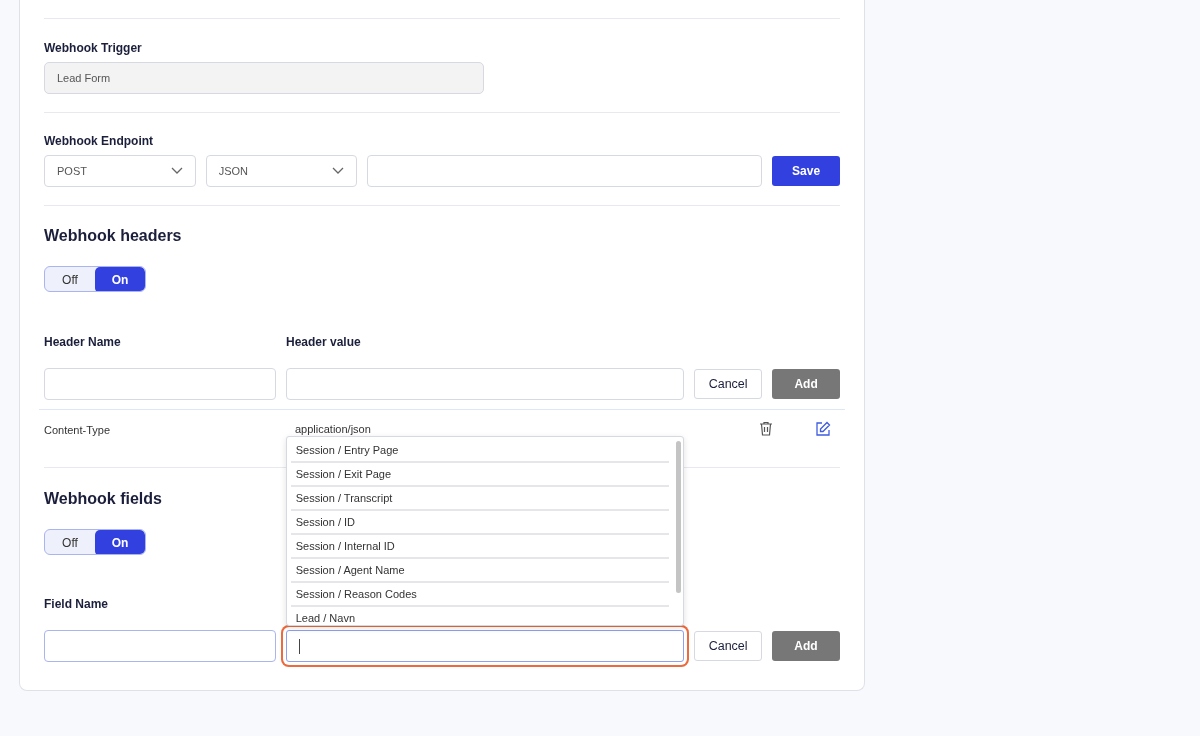  Describe the element at coordinates (480, 523) in the screenshot. I see `dropdown-item: Session / ID` at that location.